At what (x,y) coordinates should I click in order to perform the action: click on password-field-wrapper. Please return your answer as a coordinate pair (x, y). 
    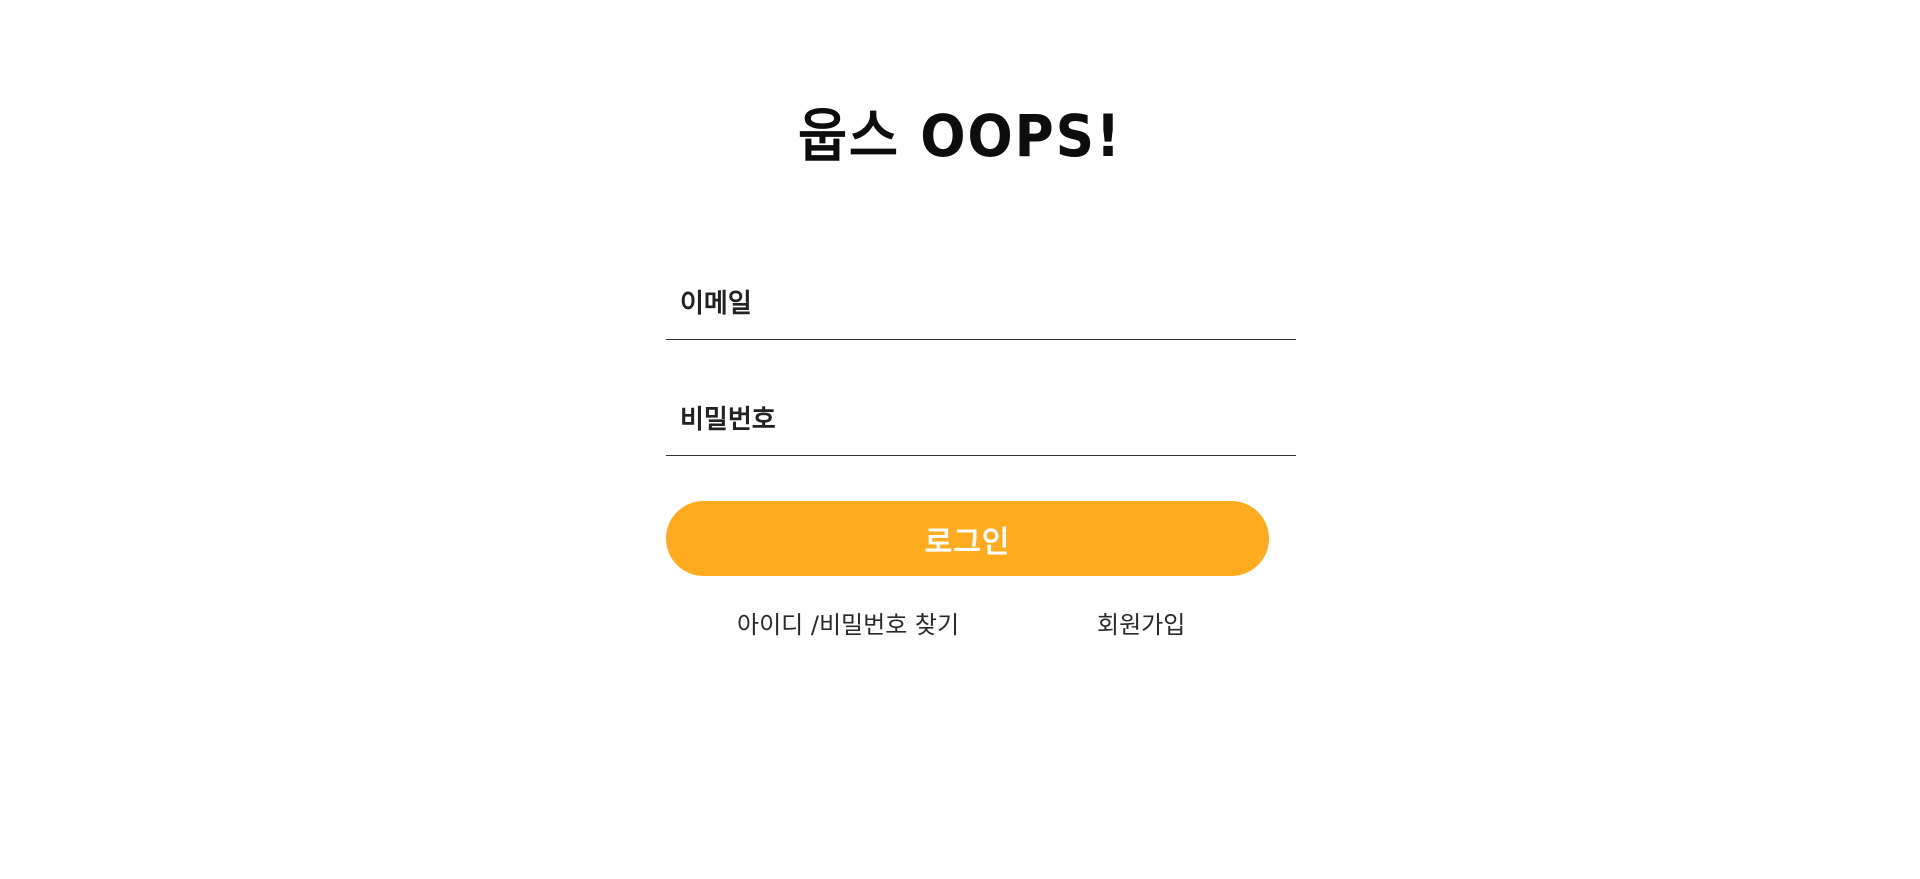
    Looking at the image, I should click on (981, 420).